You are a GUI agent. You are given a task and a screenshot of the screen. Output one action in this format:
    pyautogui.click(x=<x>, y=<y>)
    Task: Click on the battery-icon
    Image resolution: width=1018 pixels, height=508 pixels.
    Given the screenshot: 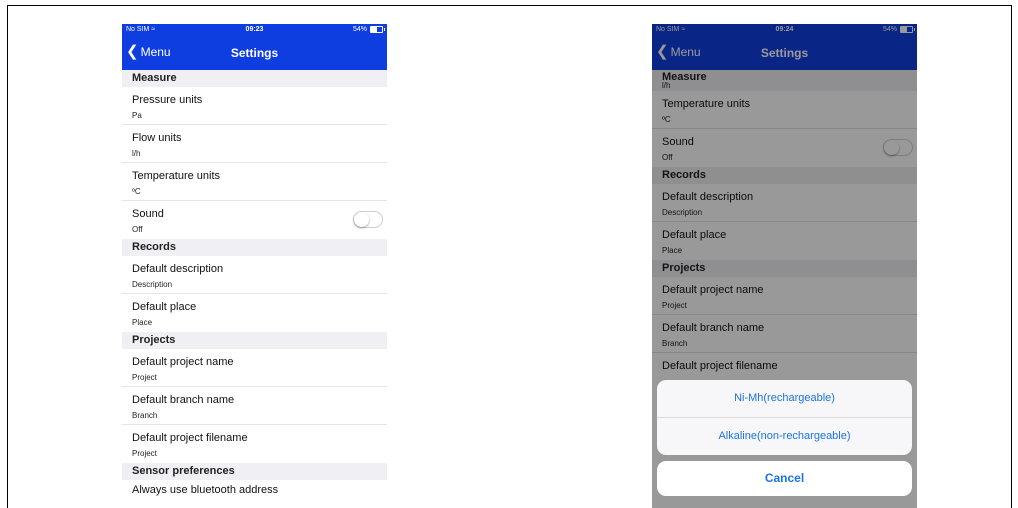 What is the action you would take?
    pyautogui.click(x=377, y=29)
    